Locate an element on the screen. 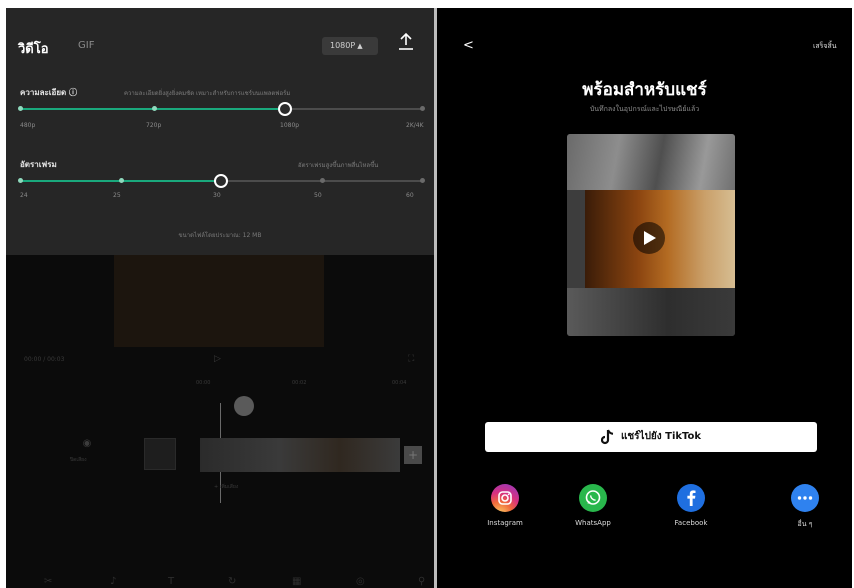 The height and width of the screenshot is (588, 854). video-frame-top is located at coordinates (651, 162).